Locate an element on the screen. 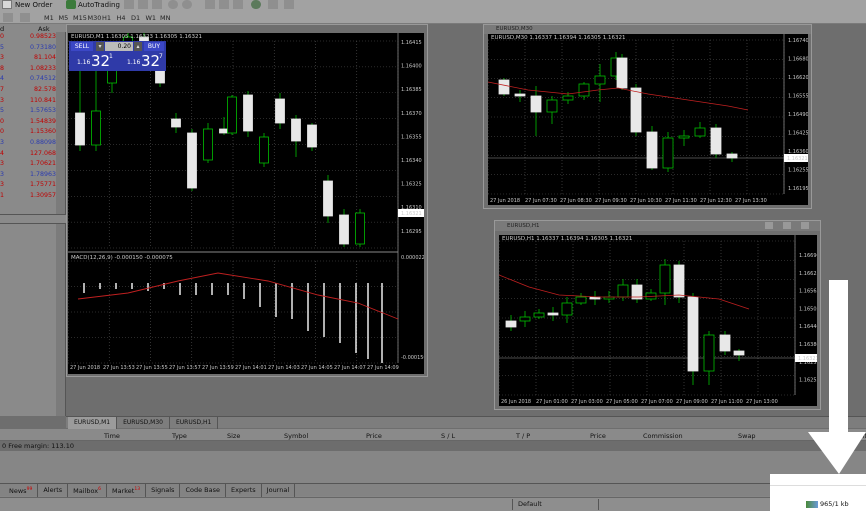 This screenshot has height=511, width=866. lot-increase-button: ▴ is located at coordinates (138, 46).